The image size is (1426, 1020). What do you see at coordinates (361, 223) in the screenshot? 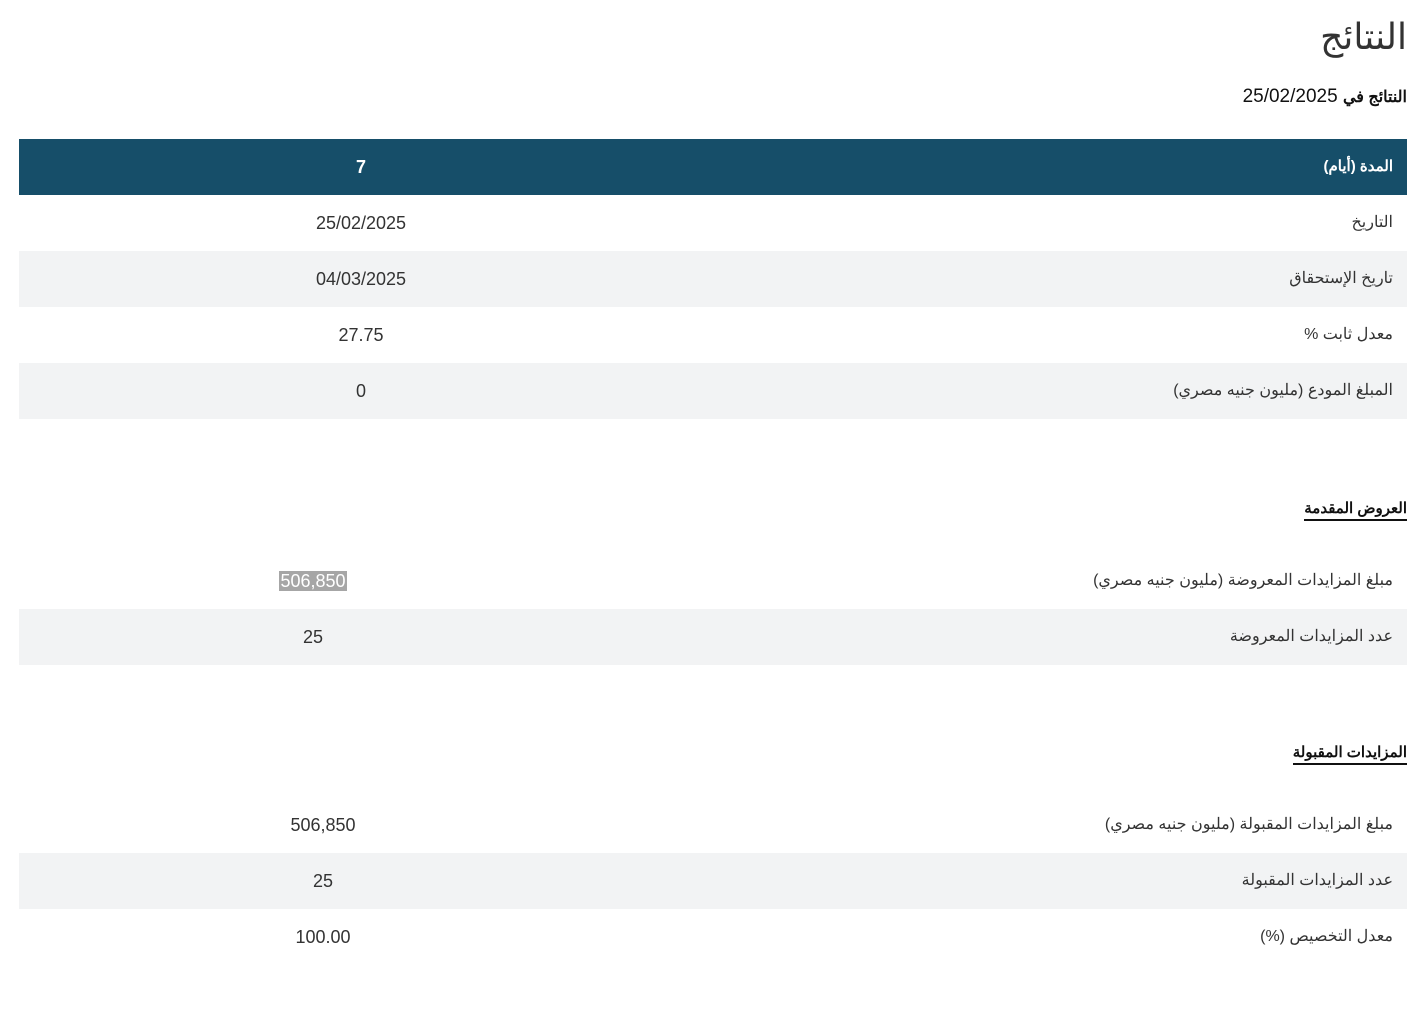
I see `date-value: 25/02/2025` at bounding box center [361, 223].